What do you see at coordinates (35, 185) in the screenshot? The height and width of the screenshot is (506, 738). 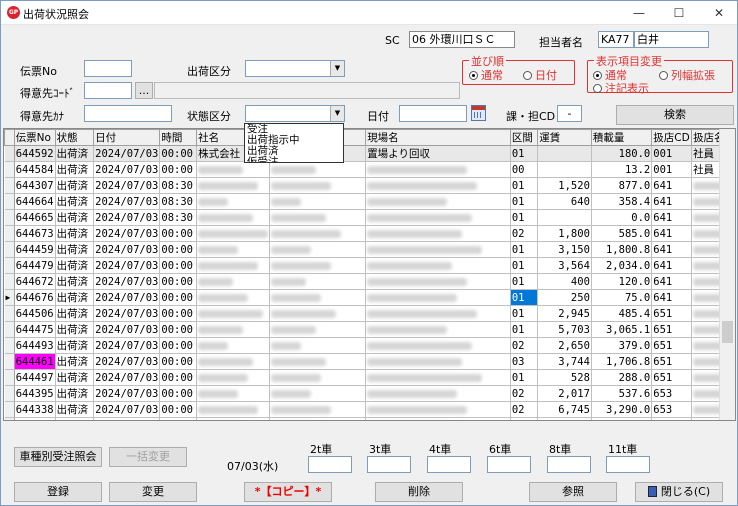 I see `cell-no: 644307` at bounding box center [35, 185].